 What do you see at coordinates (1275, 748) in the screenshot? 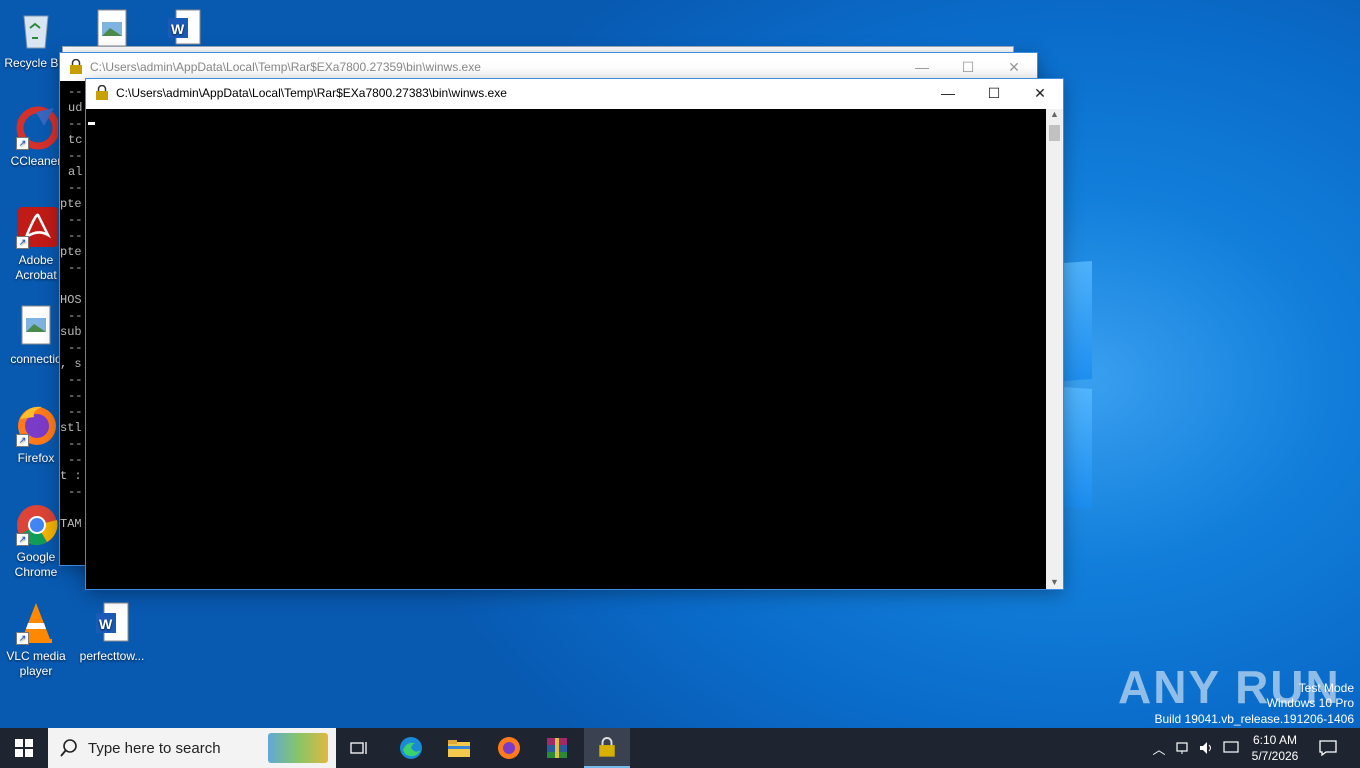
I see `clock: 6:10 AM 5/7/2026` at bounding box center [1275, 748].